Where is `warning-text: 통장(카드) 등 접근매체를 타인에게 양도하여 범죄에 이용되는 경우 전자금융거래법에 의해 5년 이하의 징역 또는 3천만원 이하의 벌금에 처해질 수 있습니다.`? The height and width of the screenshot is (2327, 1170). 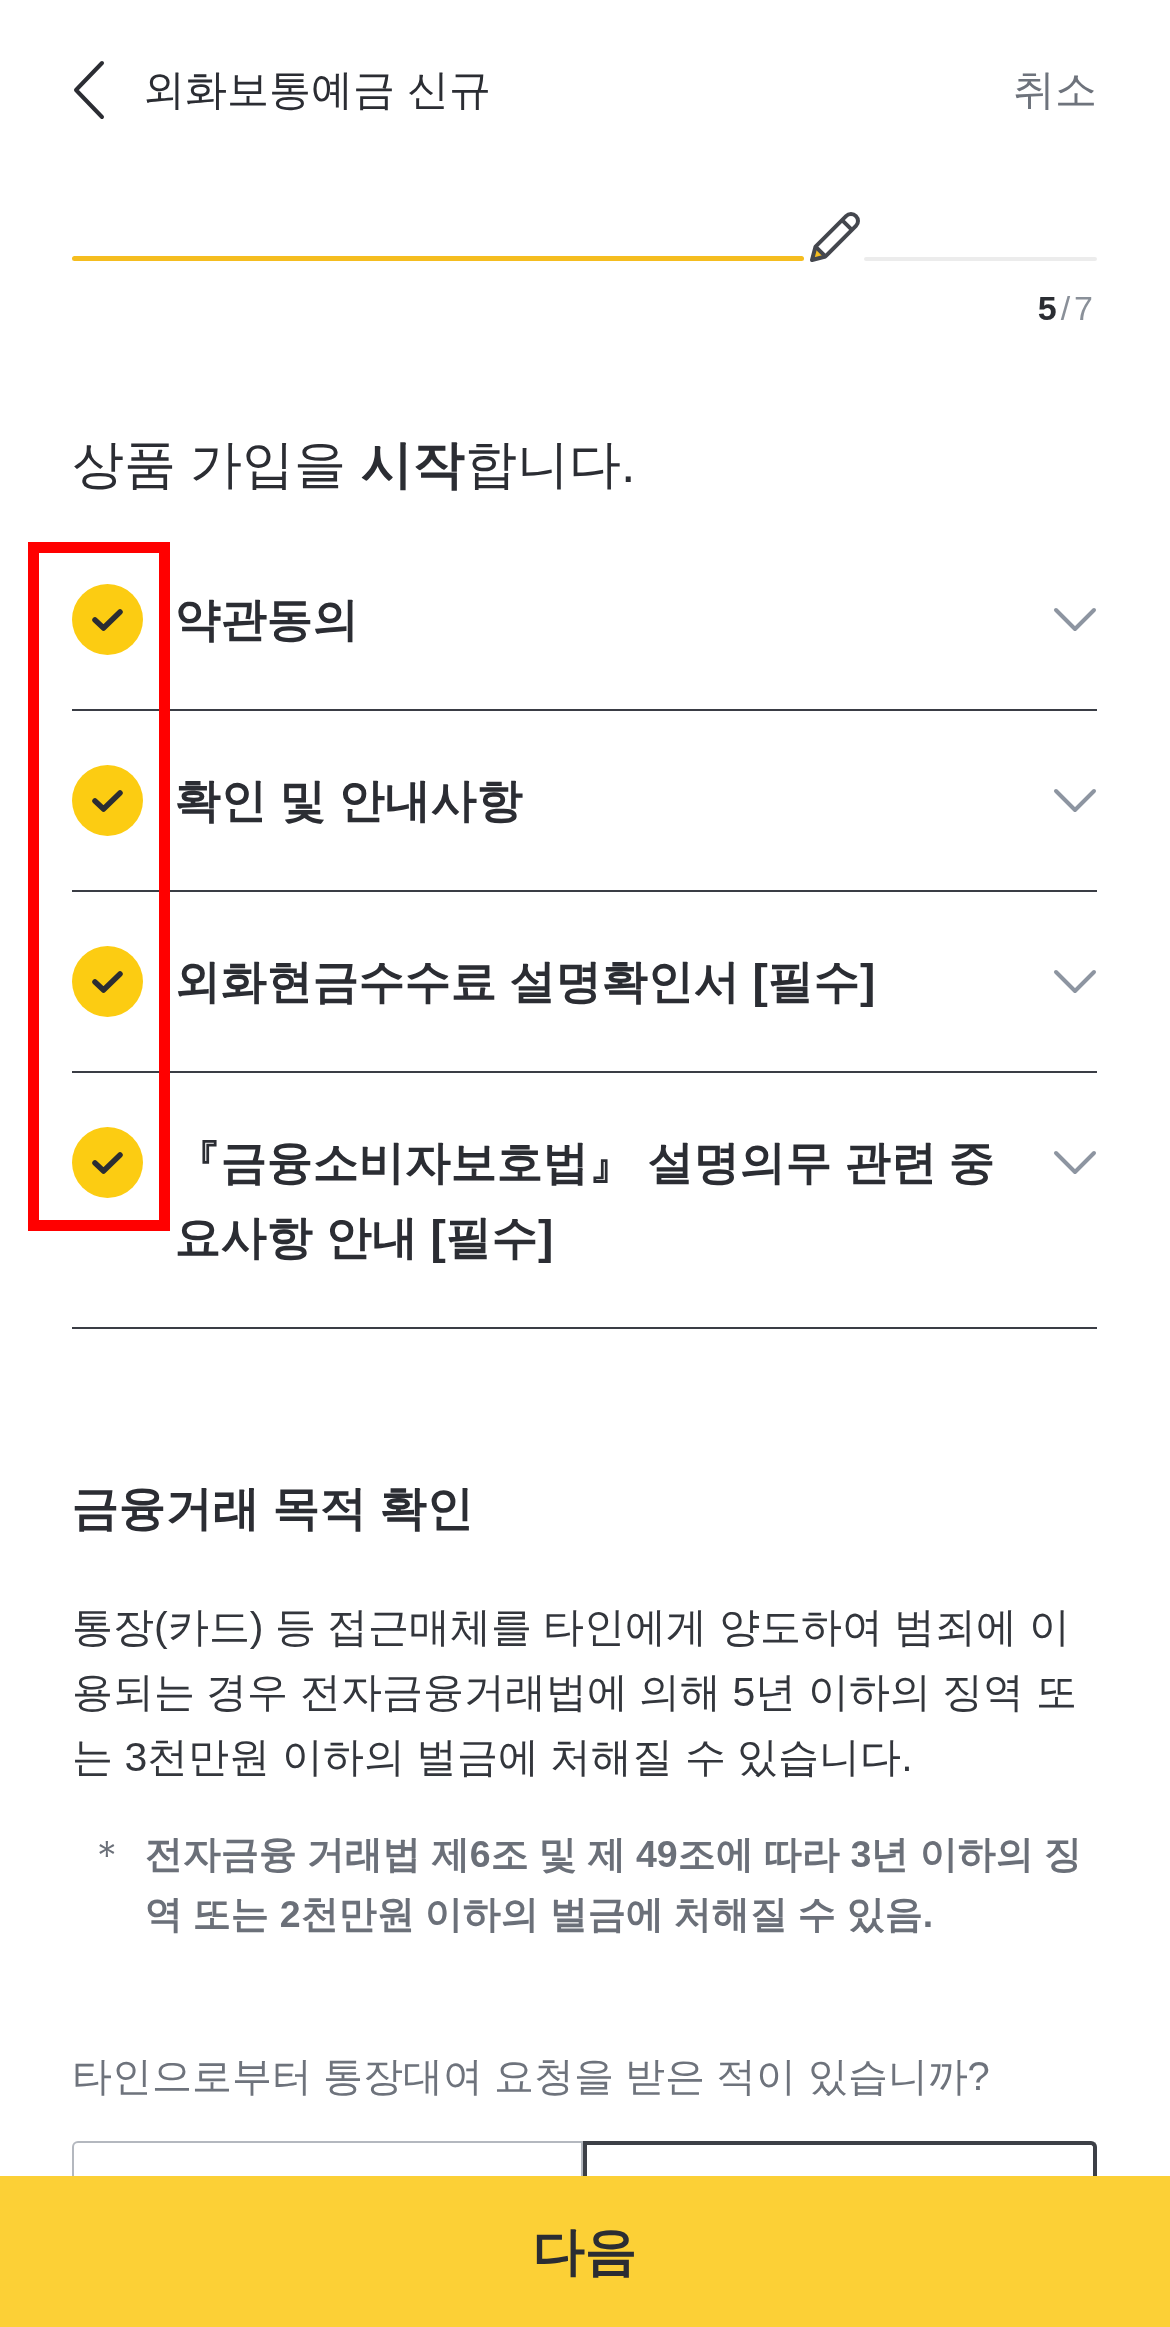
warning-text: 통장(카드) 등 접근매체를 타인에게 양도하여 범죄에 이용되는 경우 전자금융거래법에 의해 5년 이하의 징역 또는 3천만원 이하의 벌금에 처해질 수 있습니다. is located at coordinates (575, 1692).